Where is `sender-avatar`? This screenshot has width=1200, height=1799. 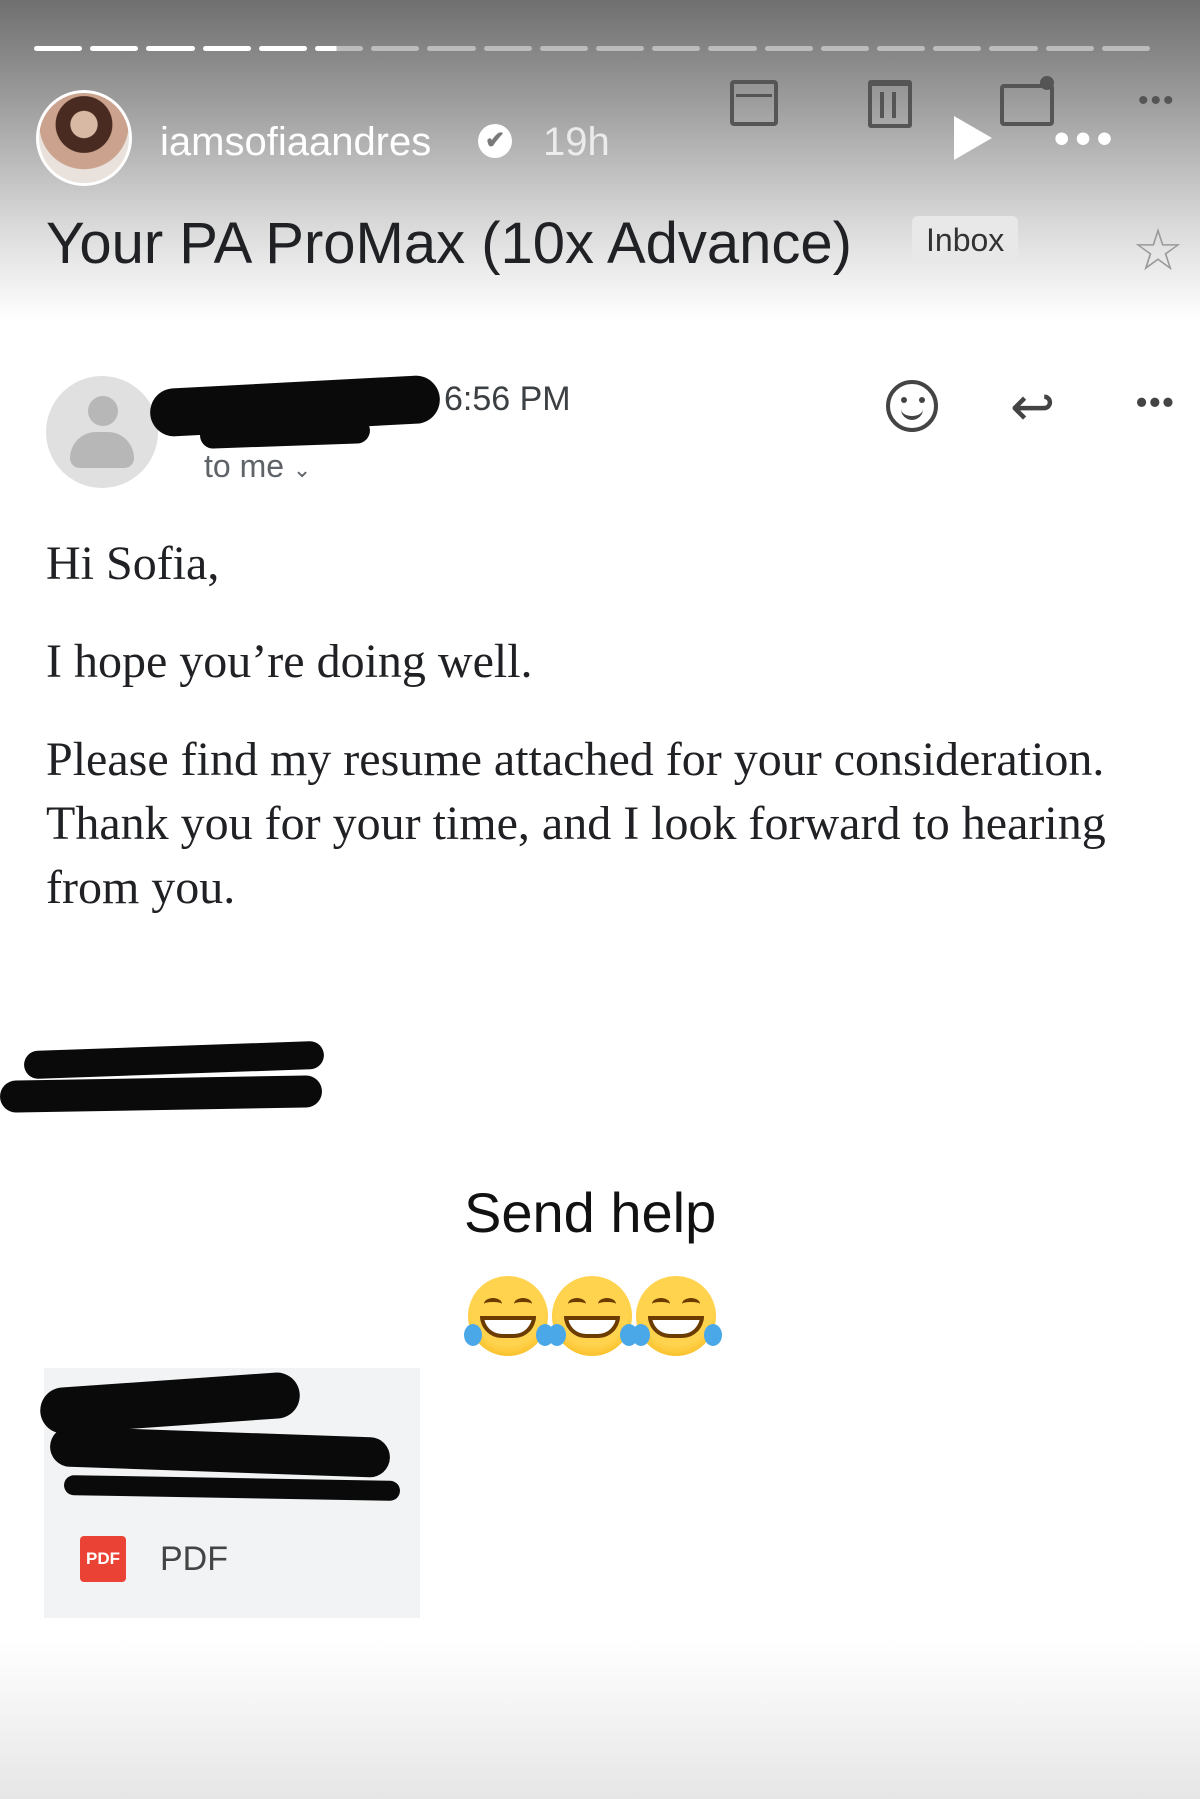 sender-avatar is located at coordinates (102, 432).